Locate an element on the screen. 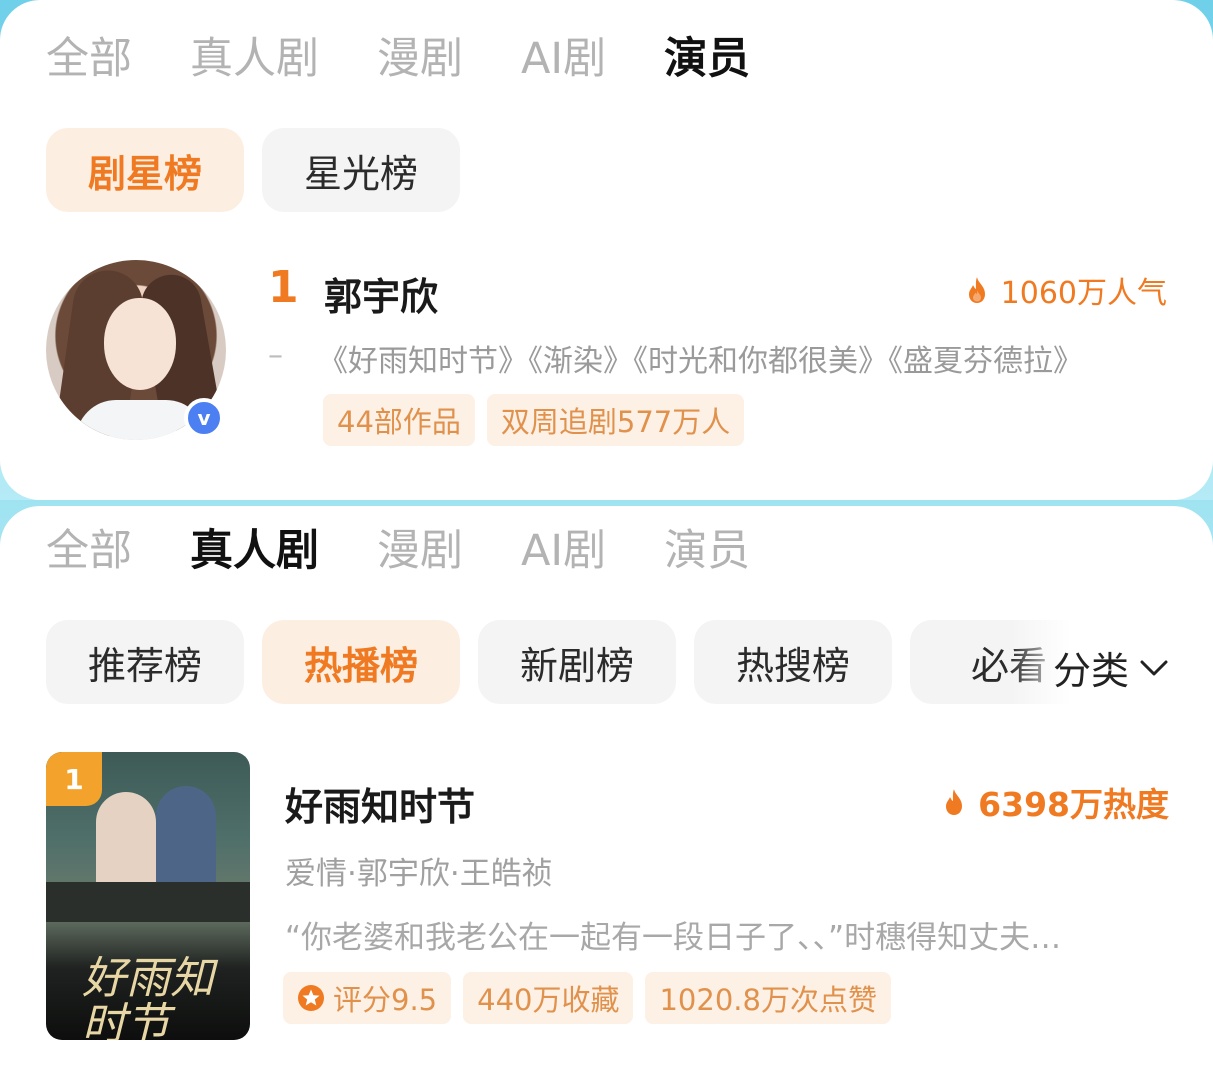  pill-drama-star-ranking: 剧星榜 is located at coordinates (145, 170).